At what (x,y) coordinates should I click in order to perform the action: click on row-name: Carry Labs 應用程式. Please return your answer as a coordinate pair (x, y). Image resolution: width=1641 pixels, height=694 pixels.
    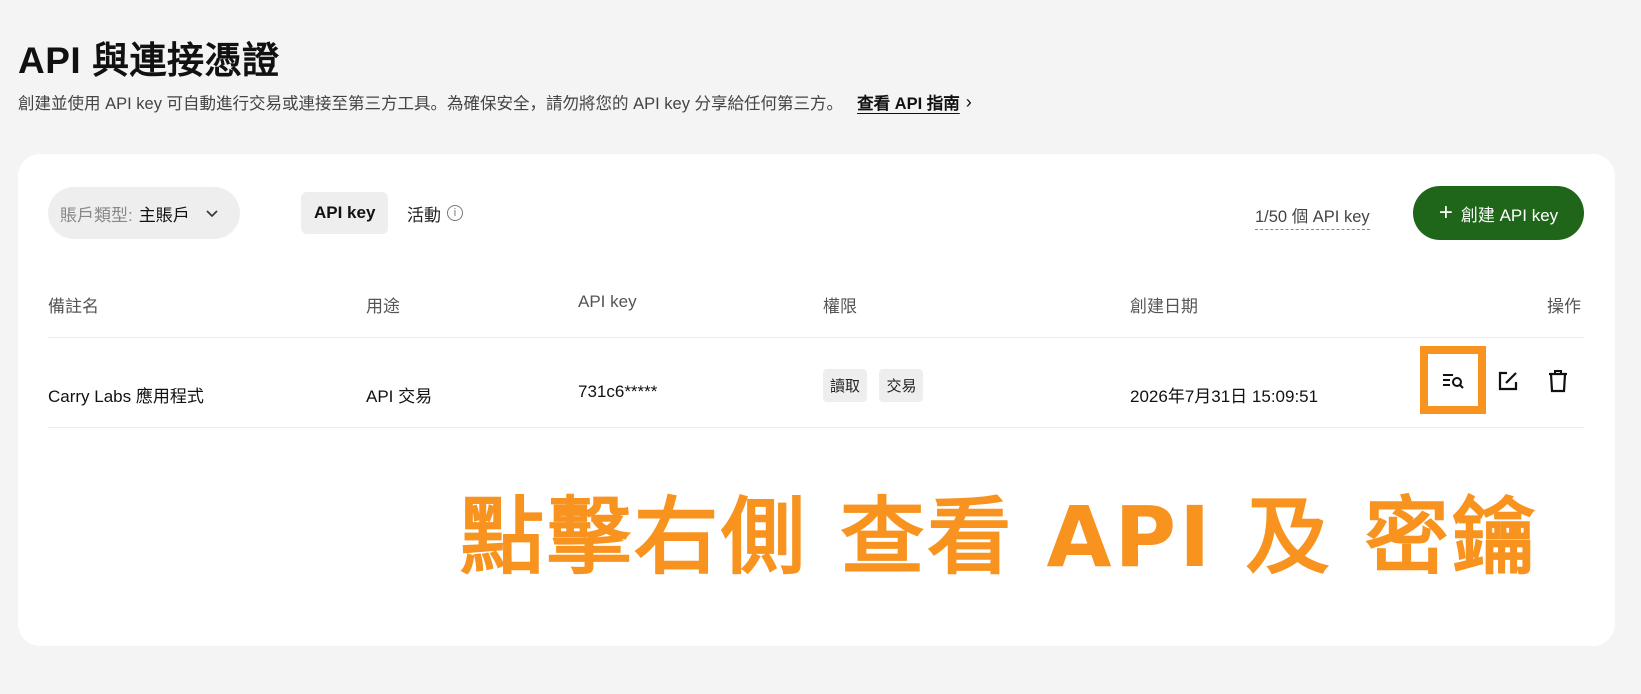
    Looking at the image, I should click on (126, 396).